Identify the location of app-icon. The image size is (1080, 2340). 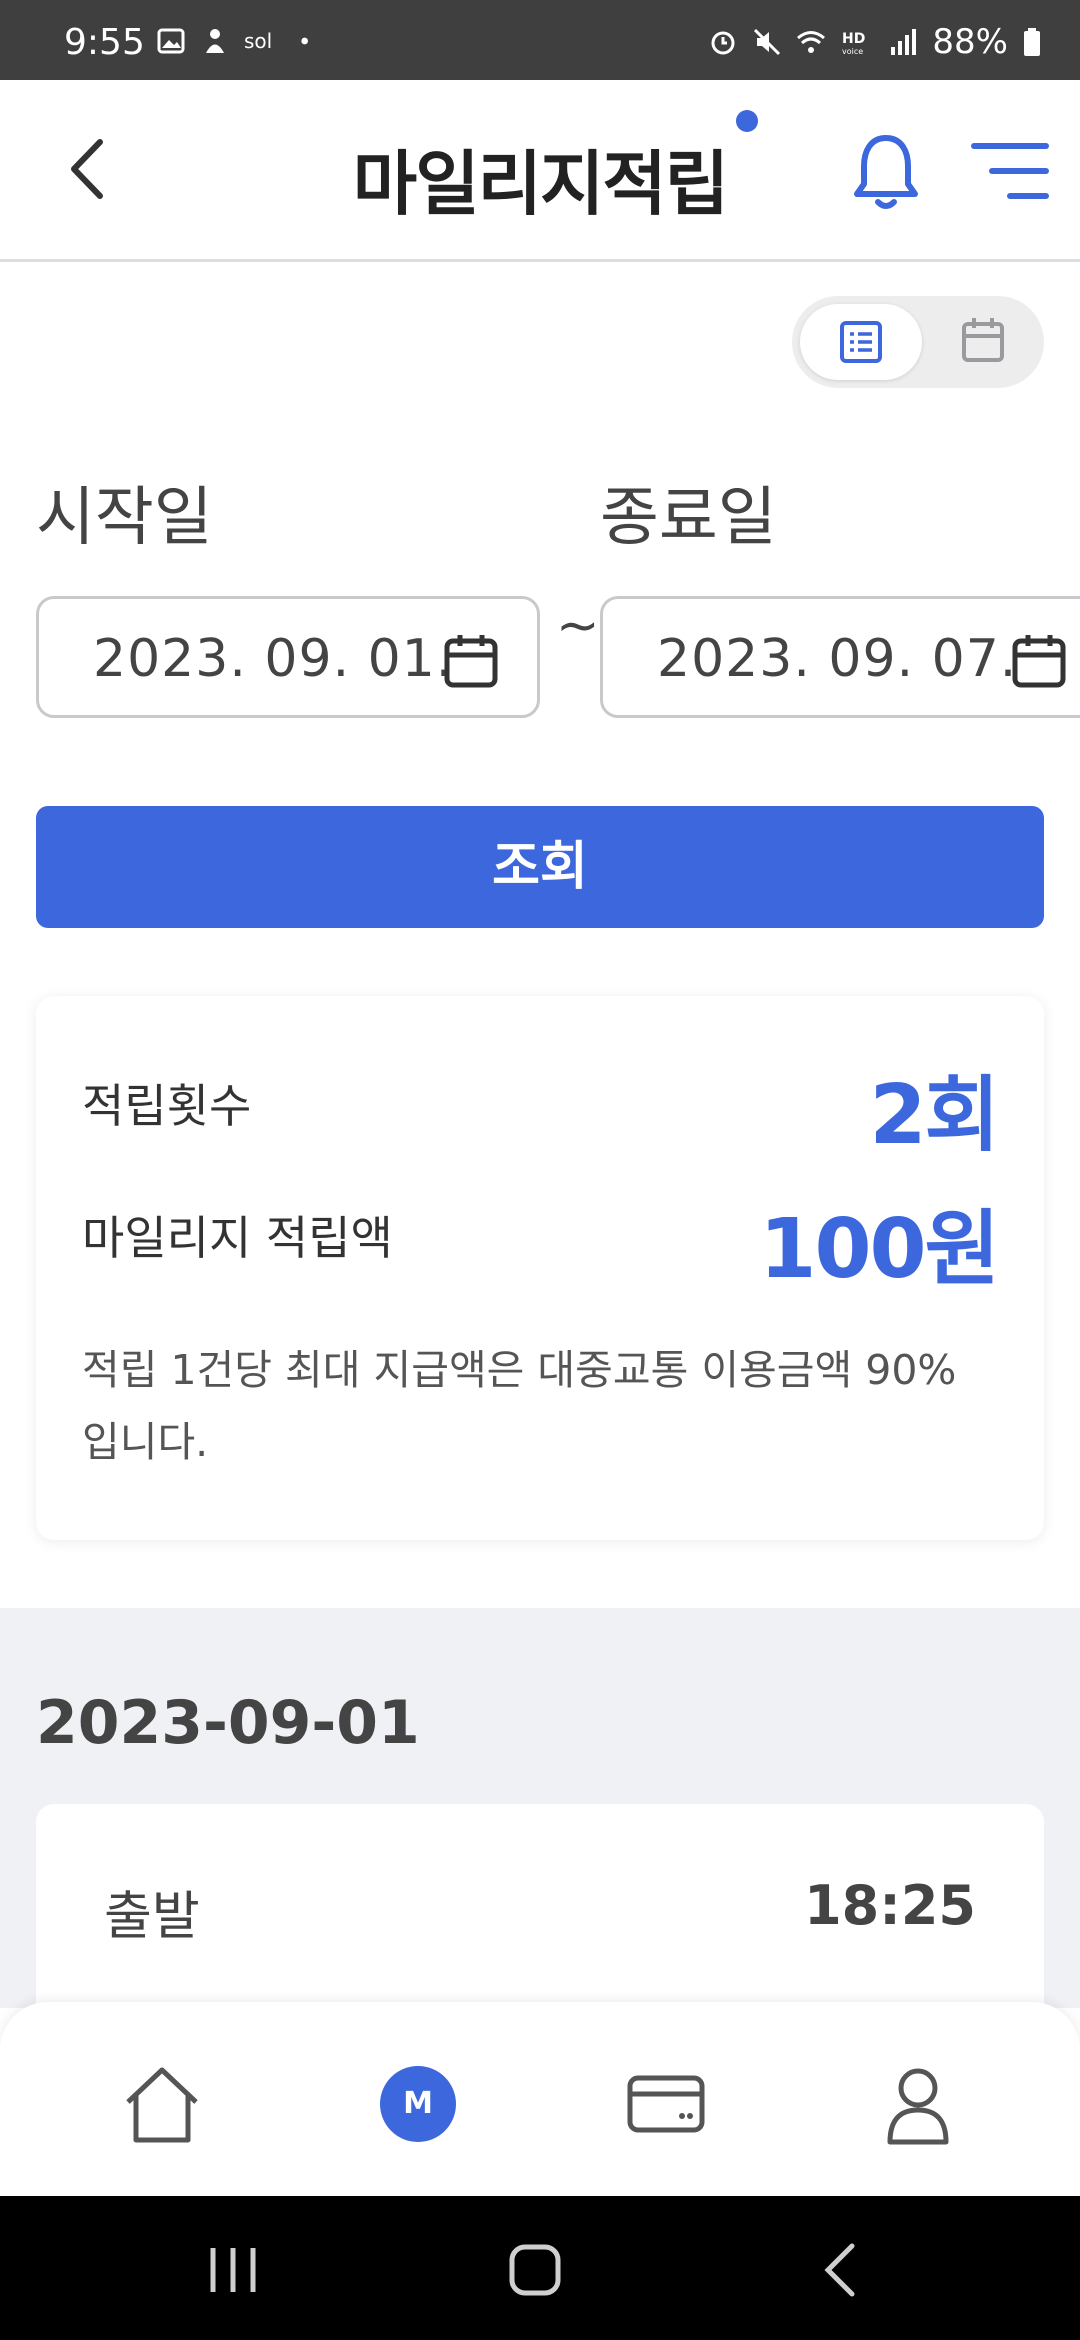
(215, 41).